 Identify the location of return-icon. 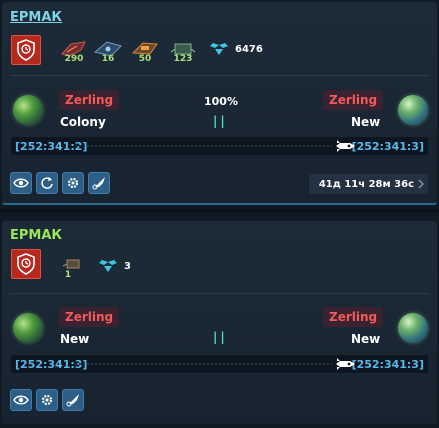
(47, 183).